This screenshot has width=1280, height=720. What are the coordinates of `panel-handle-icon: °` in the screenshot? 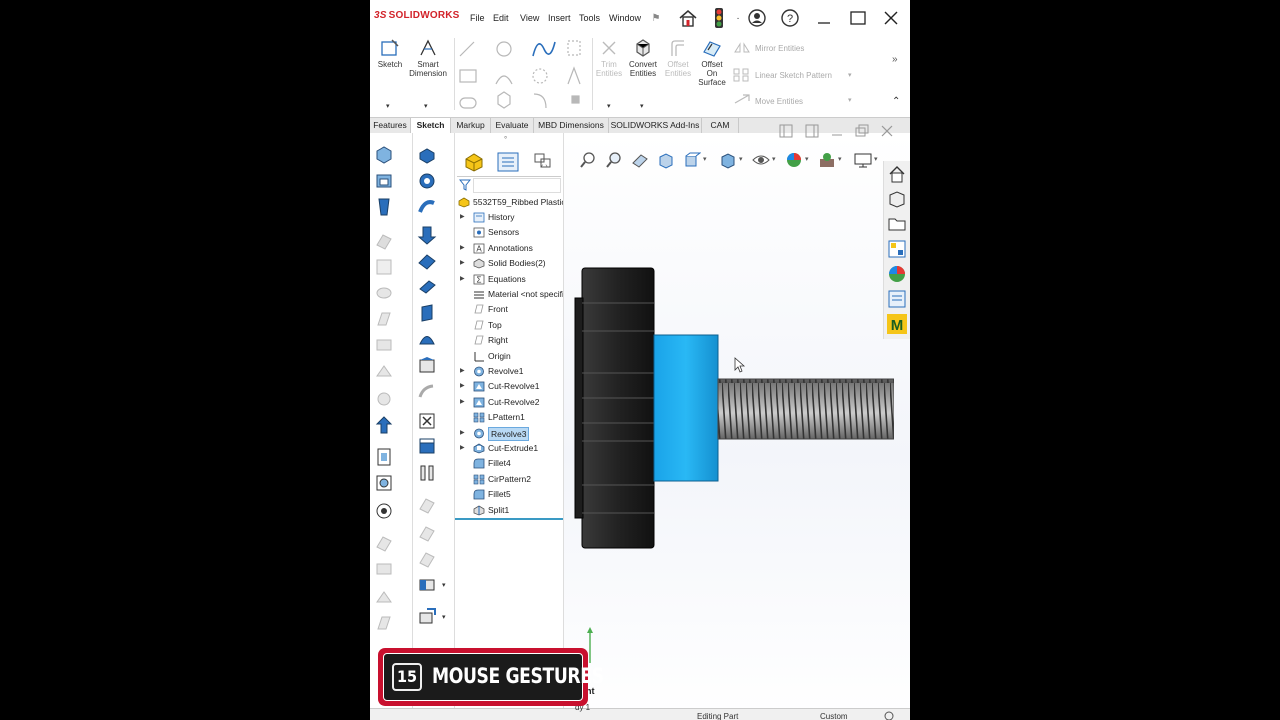 It's located at (505, 139).